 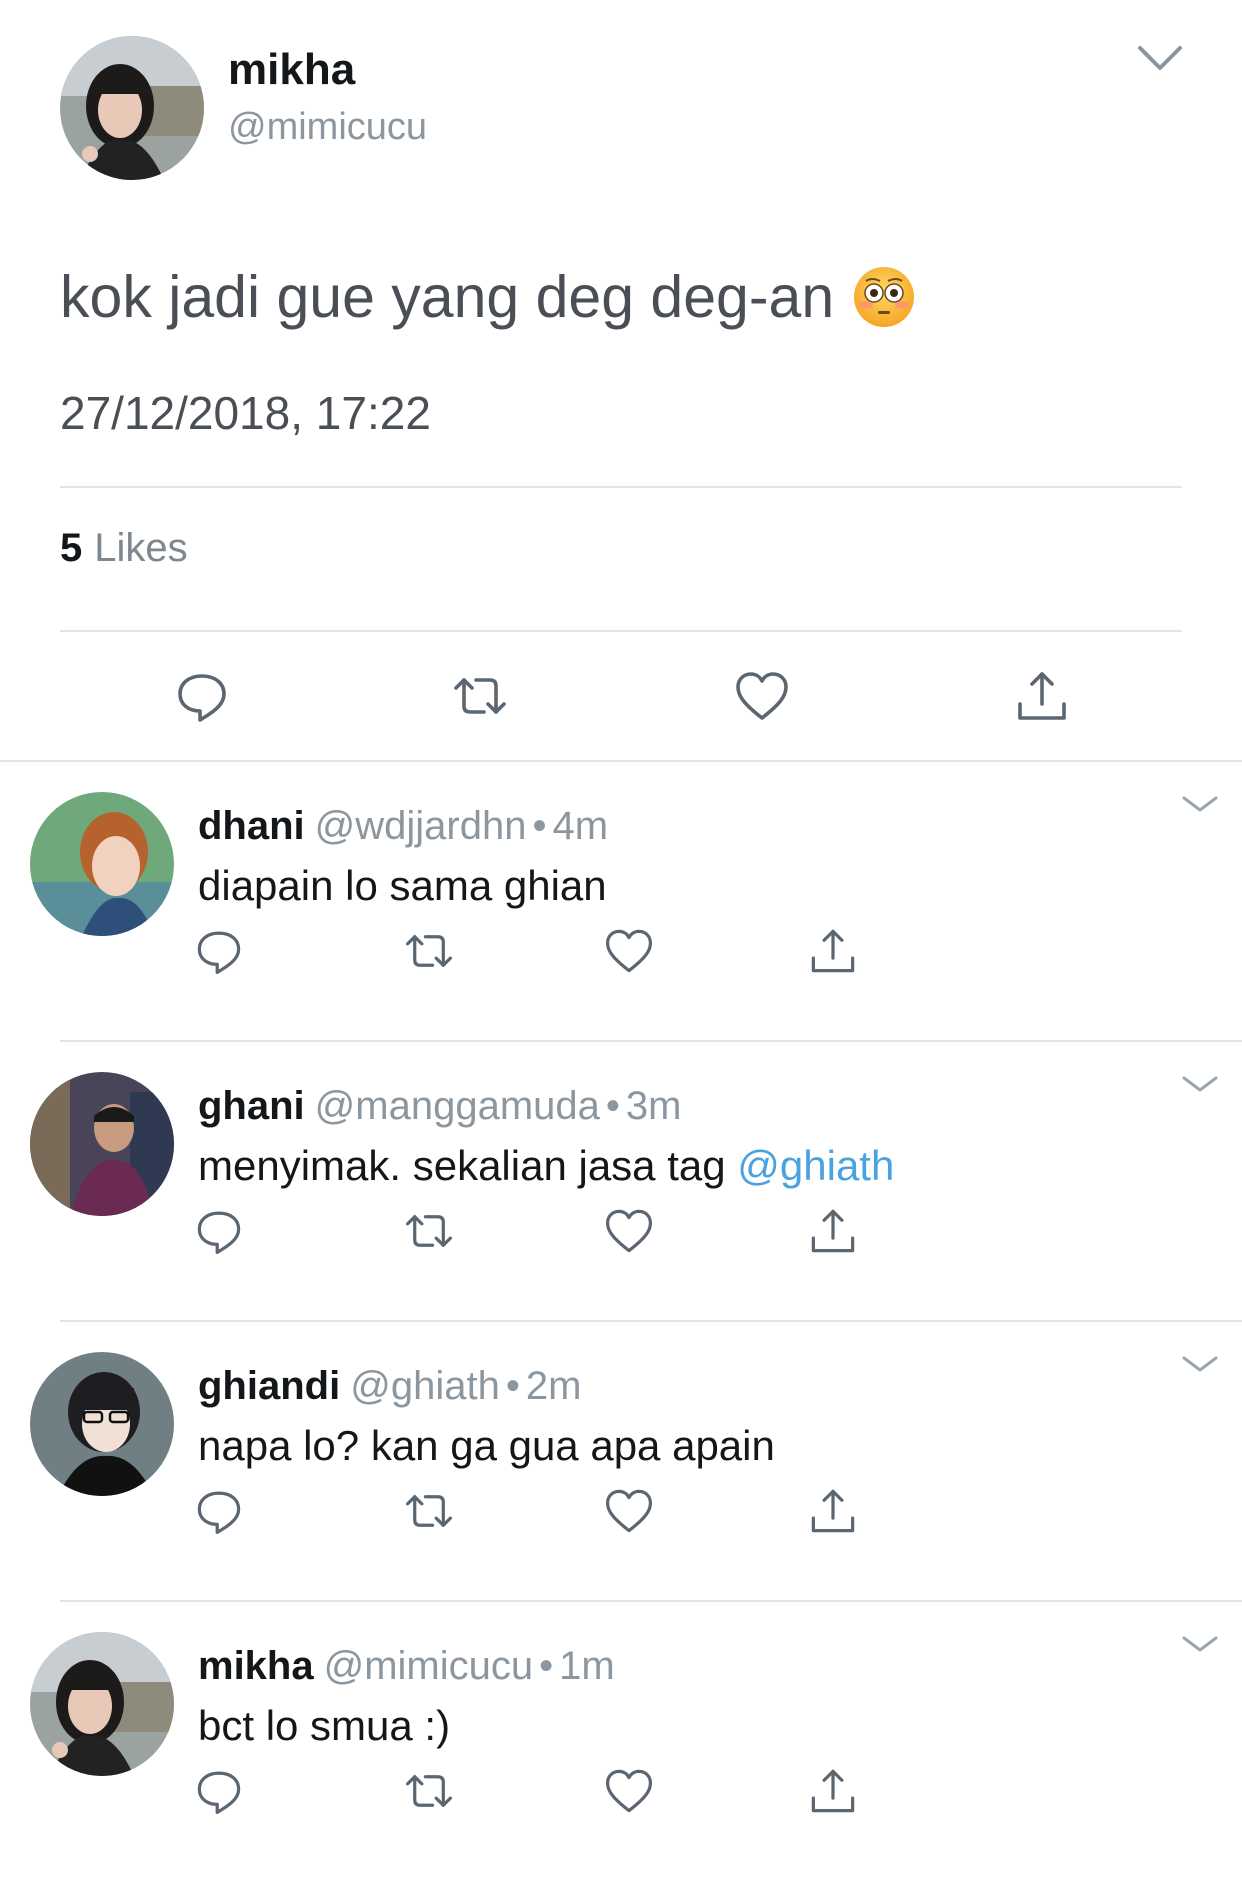 What do you see at coordinates (581, 826) in the screenshot?
I see `reply-time: 4m` at bounding box center [581, 826].